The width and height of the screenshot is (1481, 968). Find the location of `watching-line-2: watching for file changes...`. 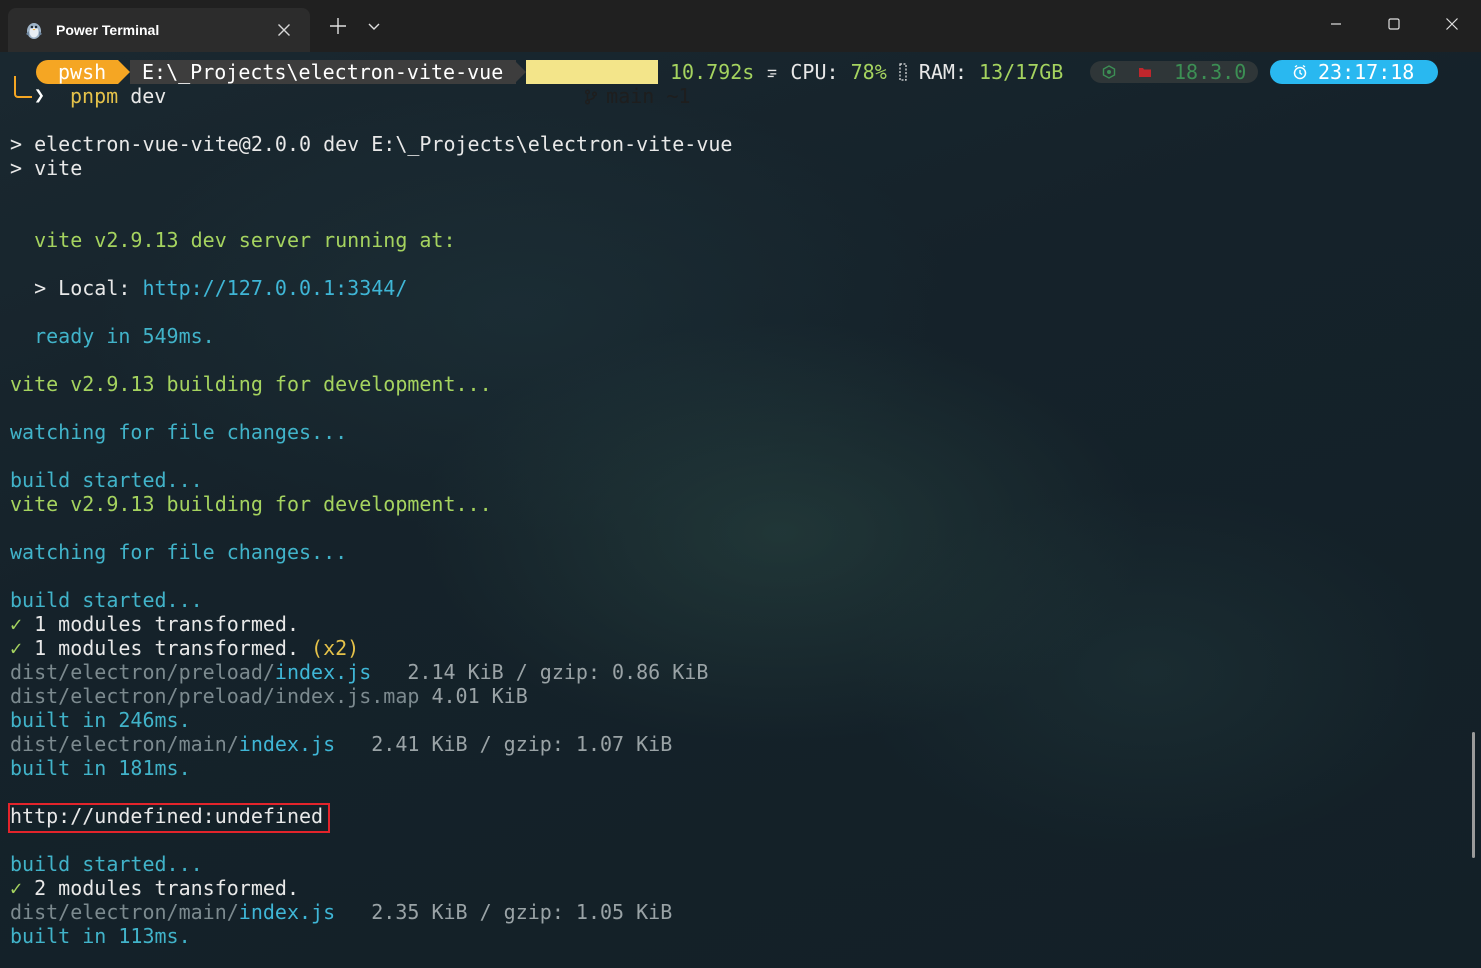

watching-line-2: watching for file changes... is located at coordinates (179, 552).